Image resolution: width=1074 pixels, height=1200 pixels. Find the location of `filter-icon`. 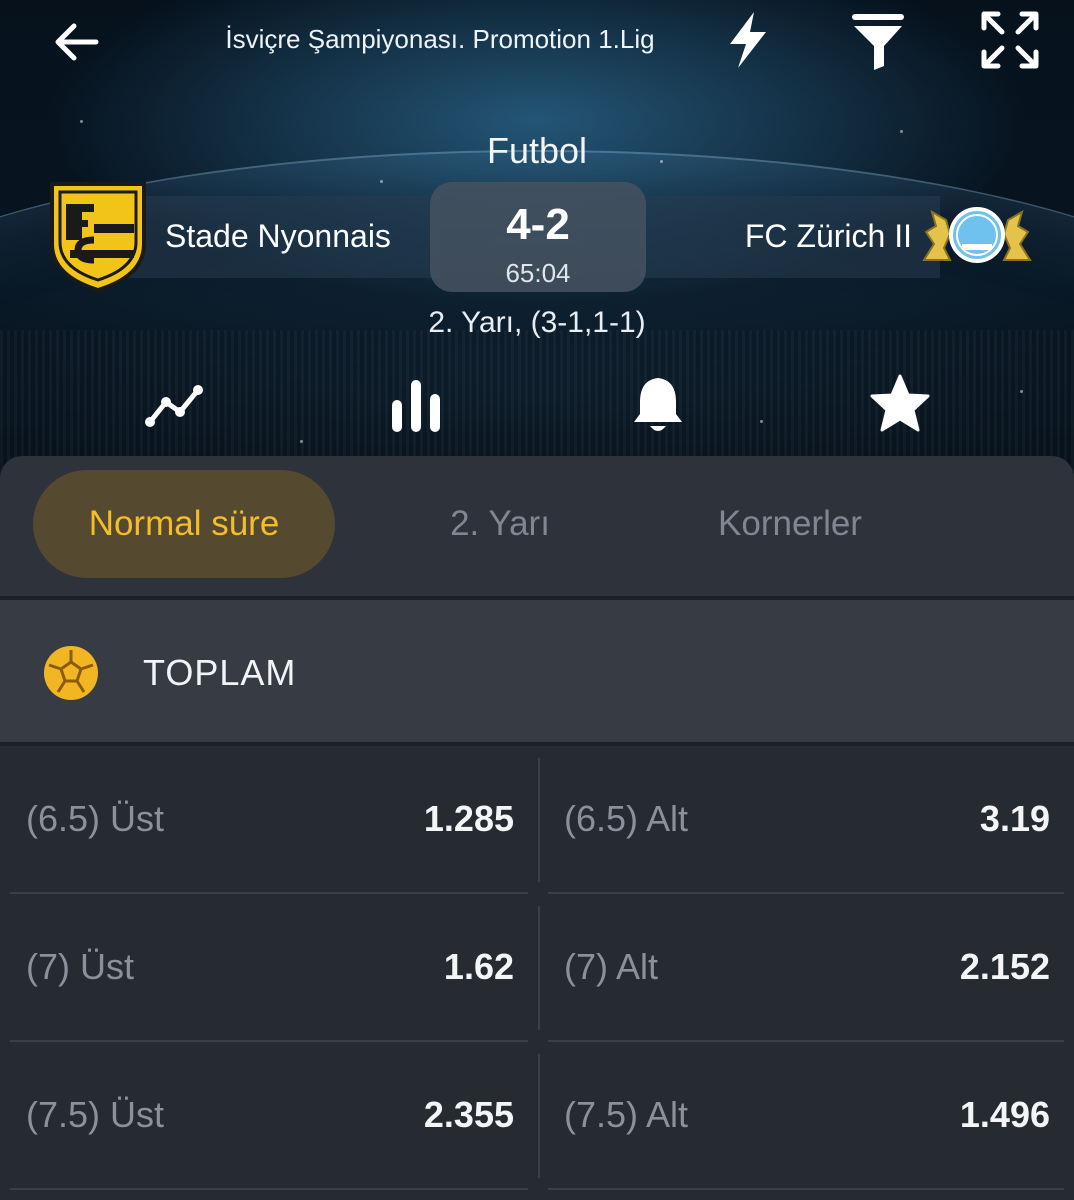

filter-icon is located at coordinates (878, 40).